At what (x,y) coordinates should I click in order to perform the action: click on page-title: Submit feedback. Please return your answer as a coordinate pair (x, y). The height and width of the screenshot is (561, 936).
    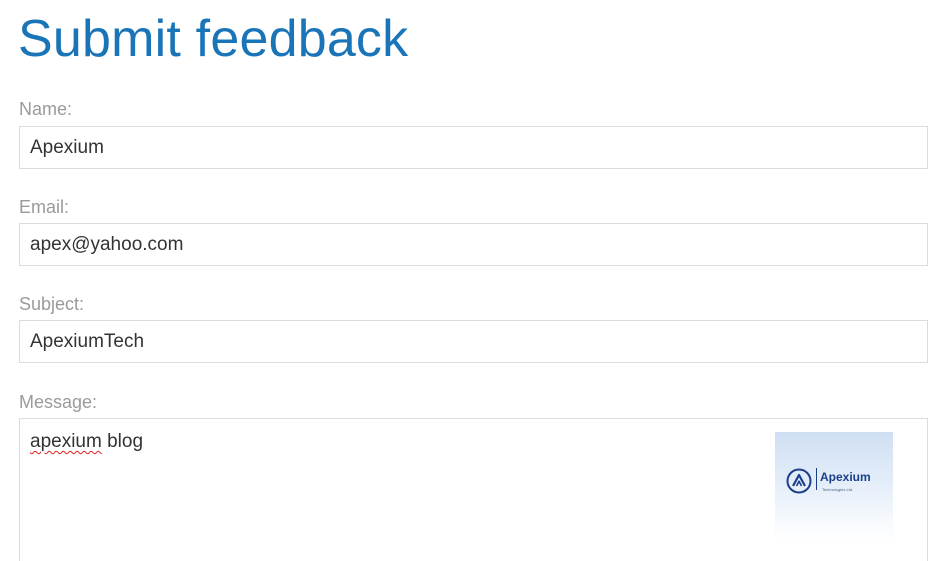
    Looking at the image, I should click on (213, 39).